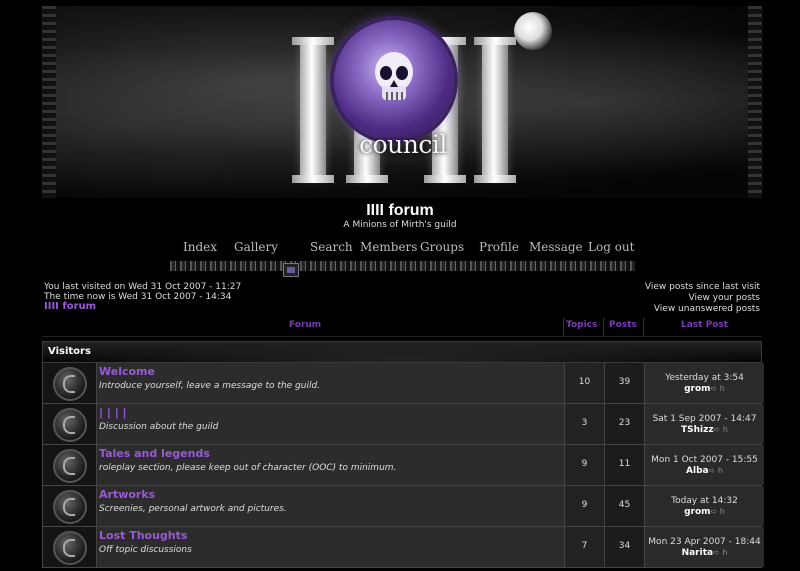 Image resolution: width=800 pixels, height=571 pixels. What do you see at coordinates (402, 352) in the screenshot?
I see `category-header: Visitors` at bounding box center [402, 352].